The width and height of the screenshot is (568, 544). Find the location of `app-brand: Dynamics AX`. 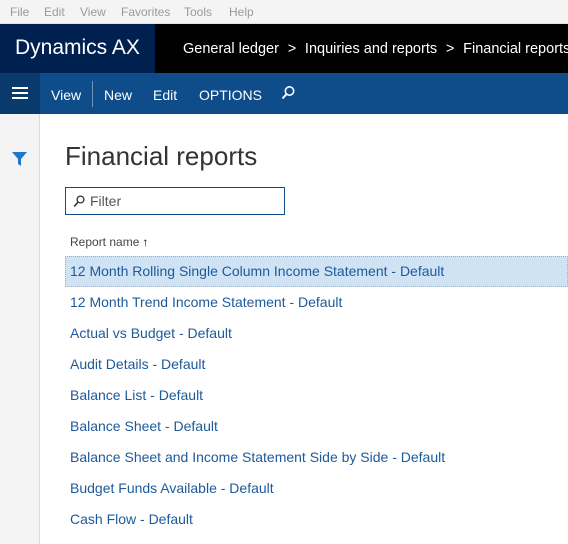

app-brand: Dynamics AX is located at coordinates (77, 48).